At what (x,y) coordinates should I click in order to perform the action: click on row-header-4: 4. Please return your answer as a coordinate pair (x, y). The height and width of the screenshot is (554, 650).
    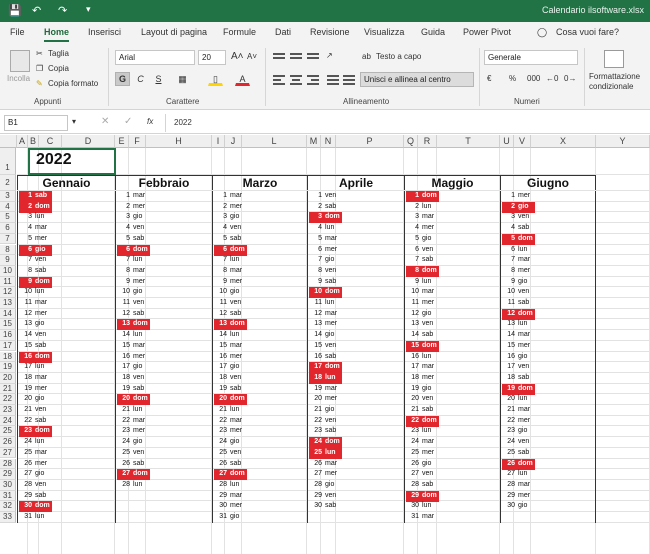
    Looking at the image, I should click on (8, 207).